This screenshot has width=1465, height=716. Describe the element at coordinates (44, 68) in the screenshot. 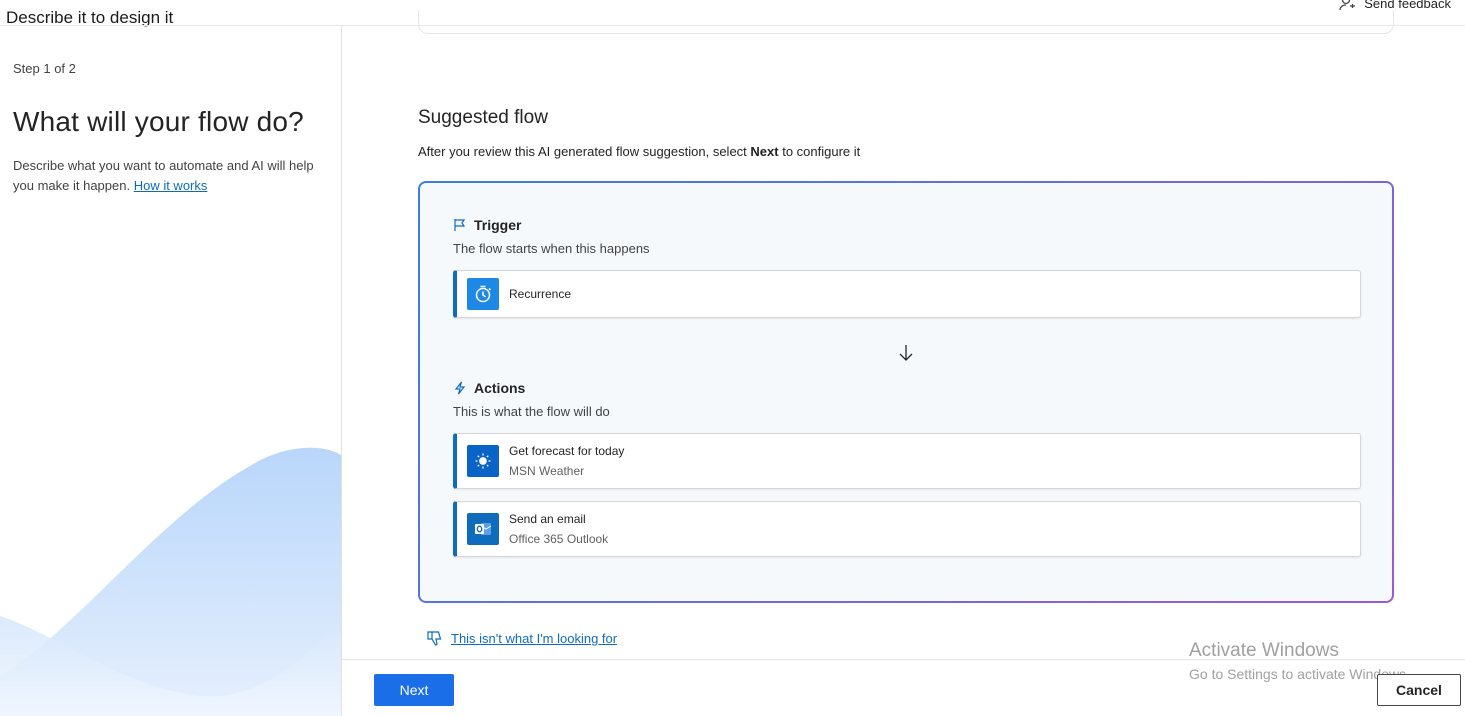

I see `step-indicator: Step 1 of 2` at that location.